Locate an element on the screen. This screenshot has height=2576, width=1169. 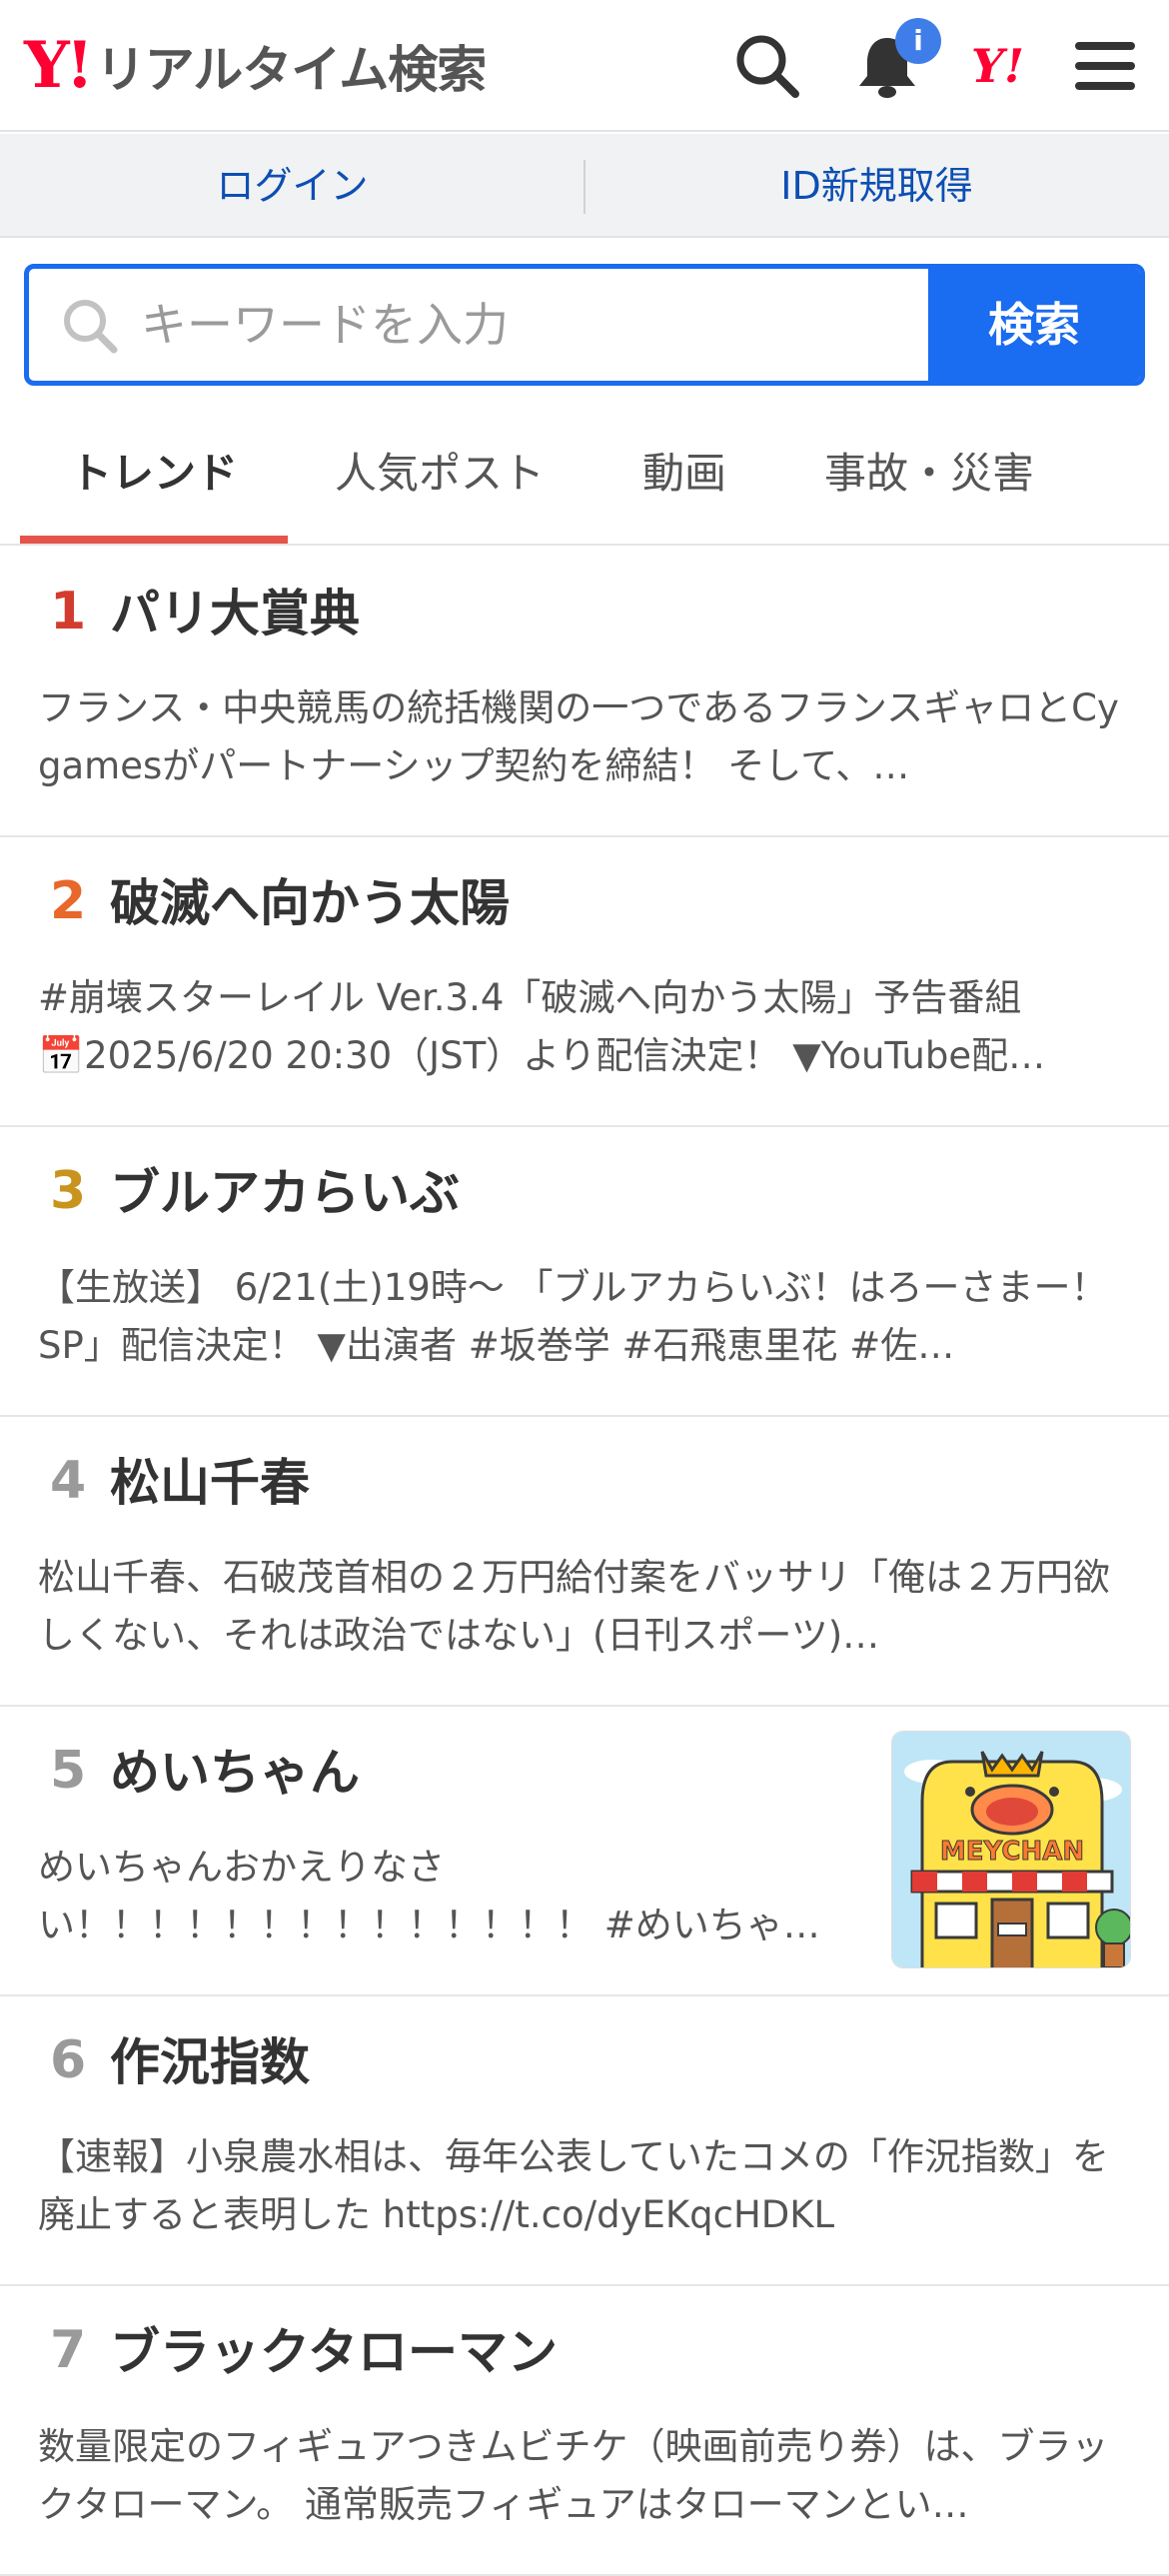
login-bar: ログイン ID新規取得 is located at coordinates (584, 186).